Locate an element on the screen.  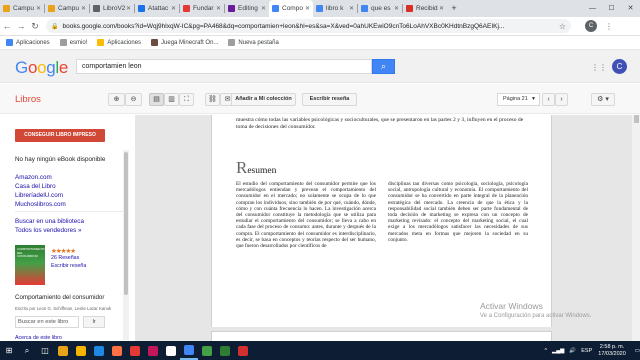
add-to-collection-button: Añadir a Mi colección is located at coordinates (263, 99).